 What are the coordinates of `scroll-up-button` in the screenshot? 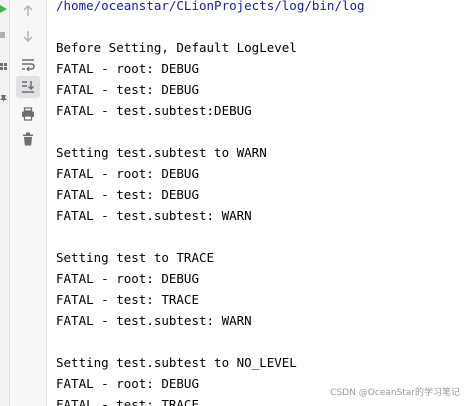 It's located at (28, 11).